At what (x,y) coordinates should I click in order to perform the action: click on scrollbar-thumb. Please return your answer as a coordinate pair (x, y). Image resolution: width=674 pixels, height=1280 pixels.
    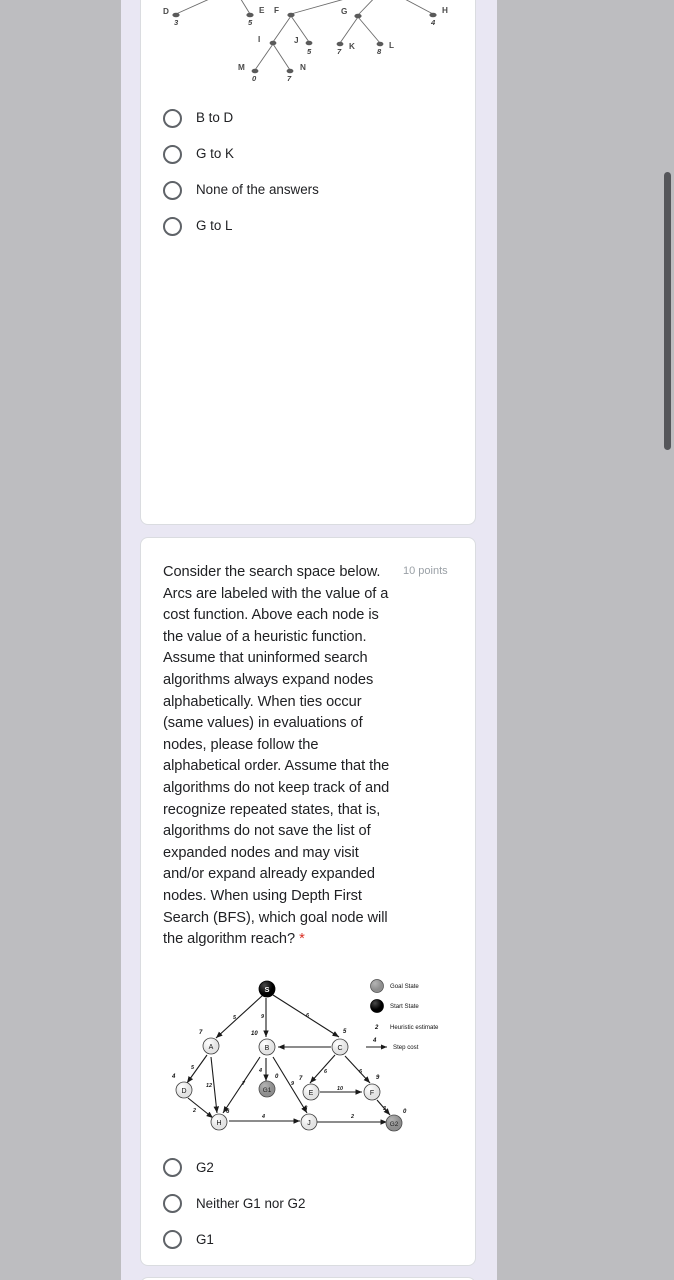
    Looking at the image, I should click on (667, 311).